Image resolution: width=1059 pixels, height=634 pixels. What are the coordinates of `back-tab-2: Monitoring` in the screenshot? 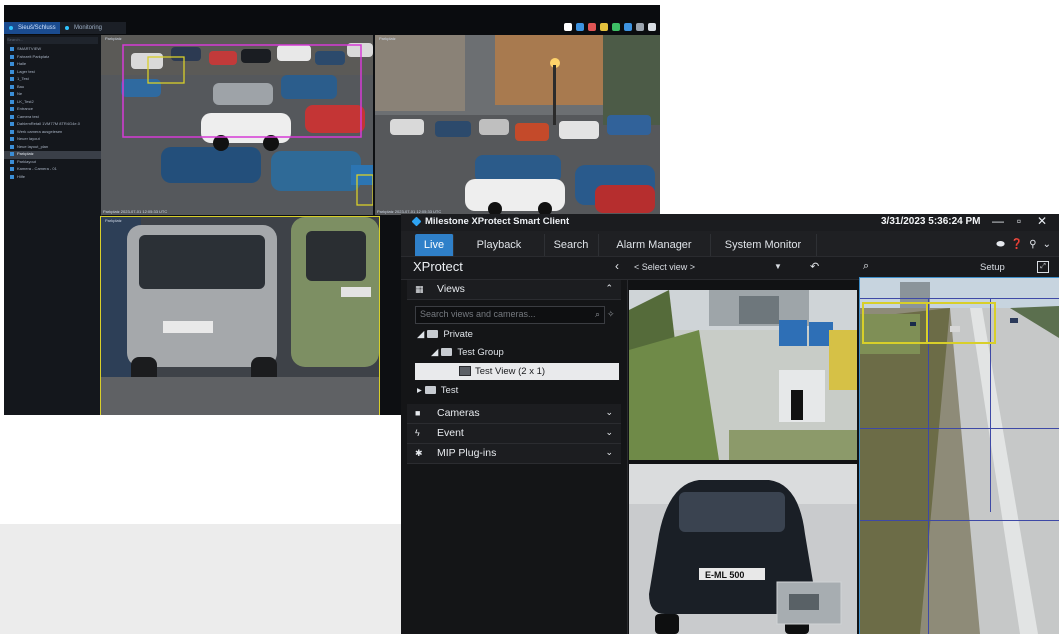 It's located at (93, 28).